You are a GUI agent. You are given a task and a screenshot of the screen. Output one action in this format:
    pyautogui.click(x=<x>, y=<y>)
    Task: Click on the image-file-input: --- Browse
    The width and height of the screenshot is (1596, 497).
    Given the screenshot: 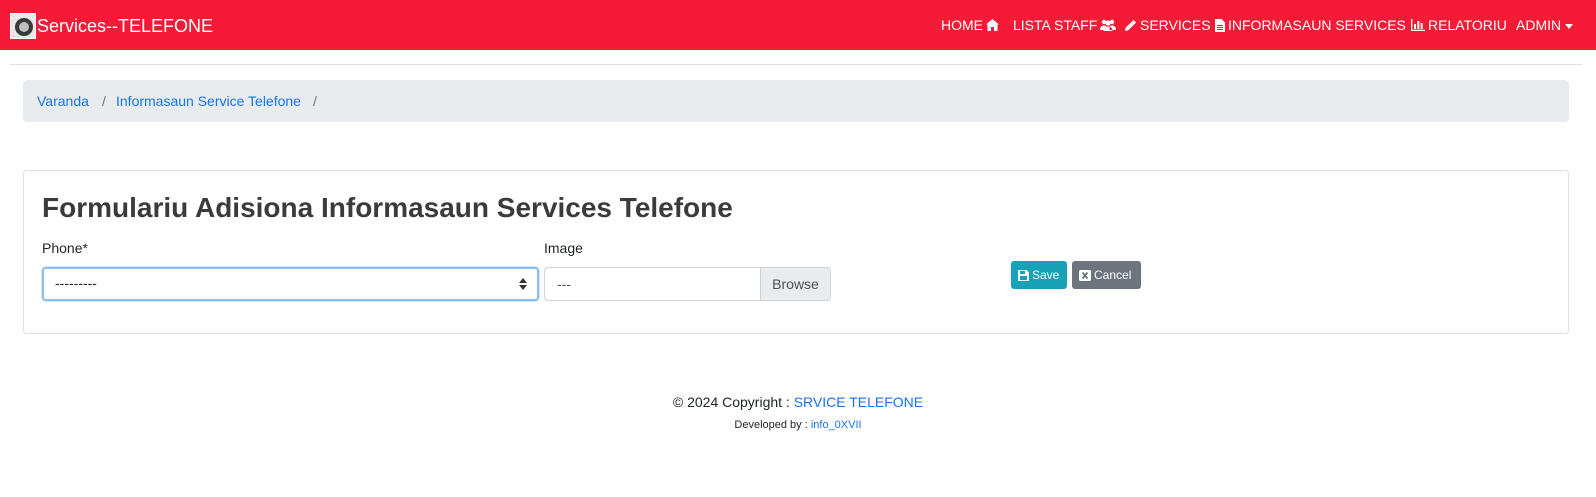 What is the action you would take?
    pyautogui.click(x=687, y=284)
    